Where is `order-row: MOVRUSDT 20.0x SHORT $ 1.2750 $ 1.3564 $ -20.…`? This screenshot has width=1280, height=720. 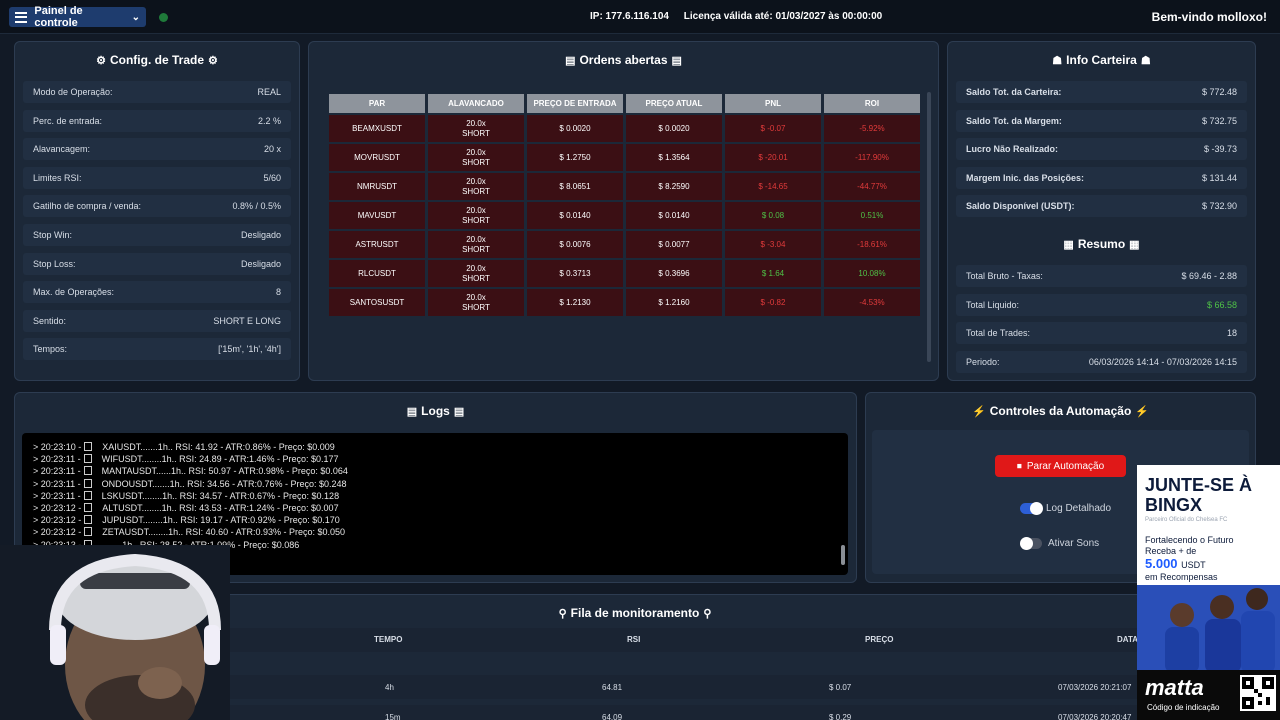 order-row: MOVRUSDT 20.0x SHORT $ 1.2750 $ 1.3564 $ -20.… is located at coordinates (624, 156).